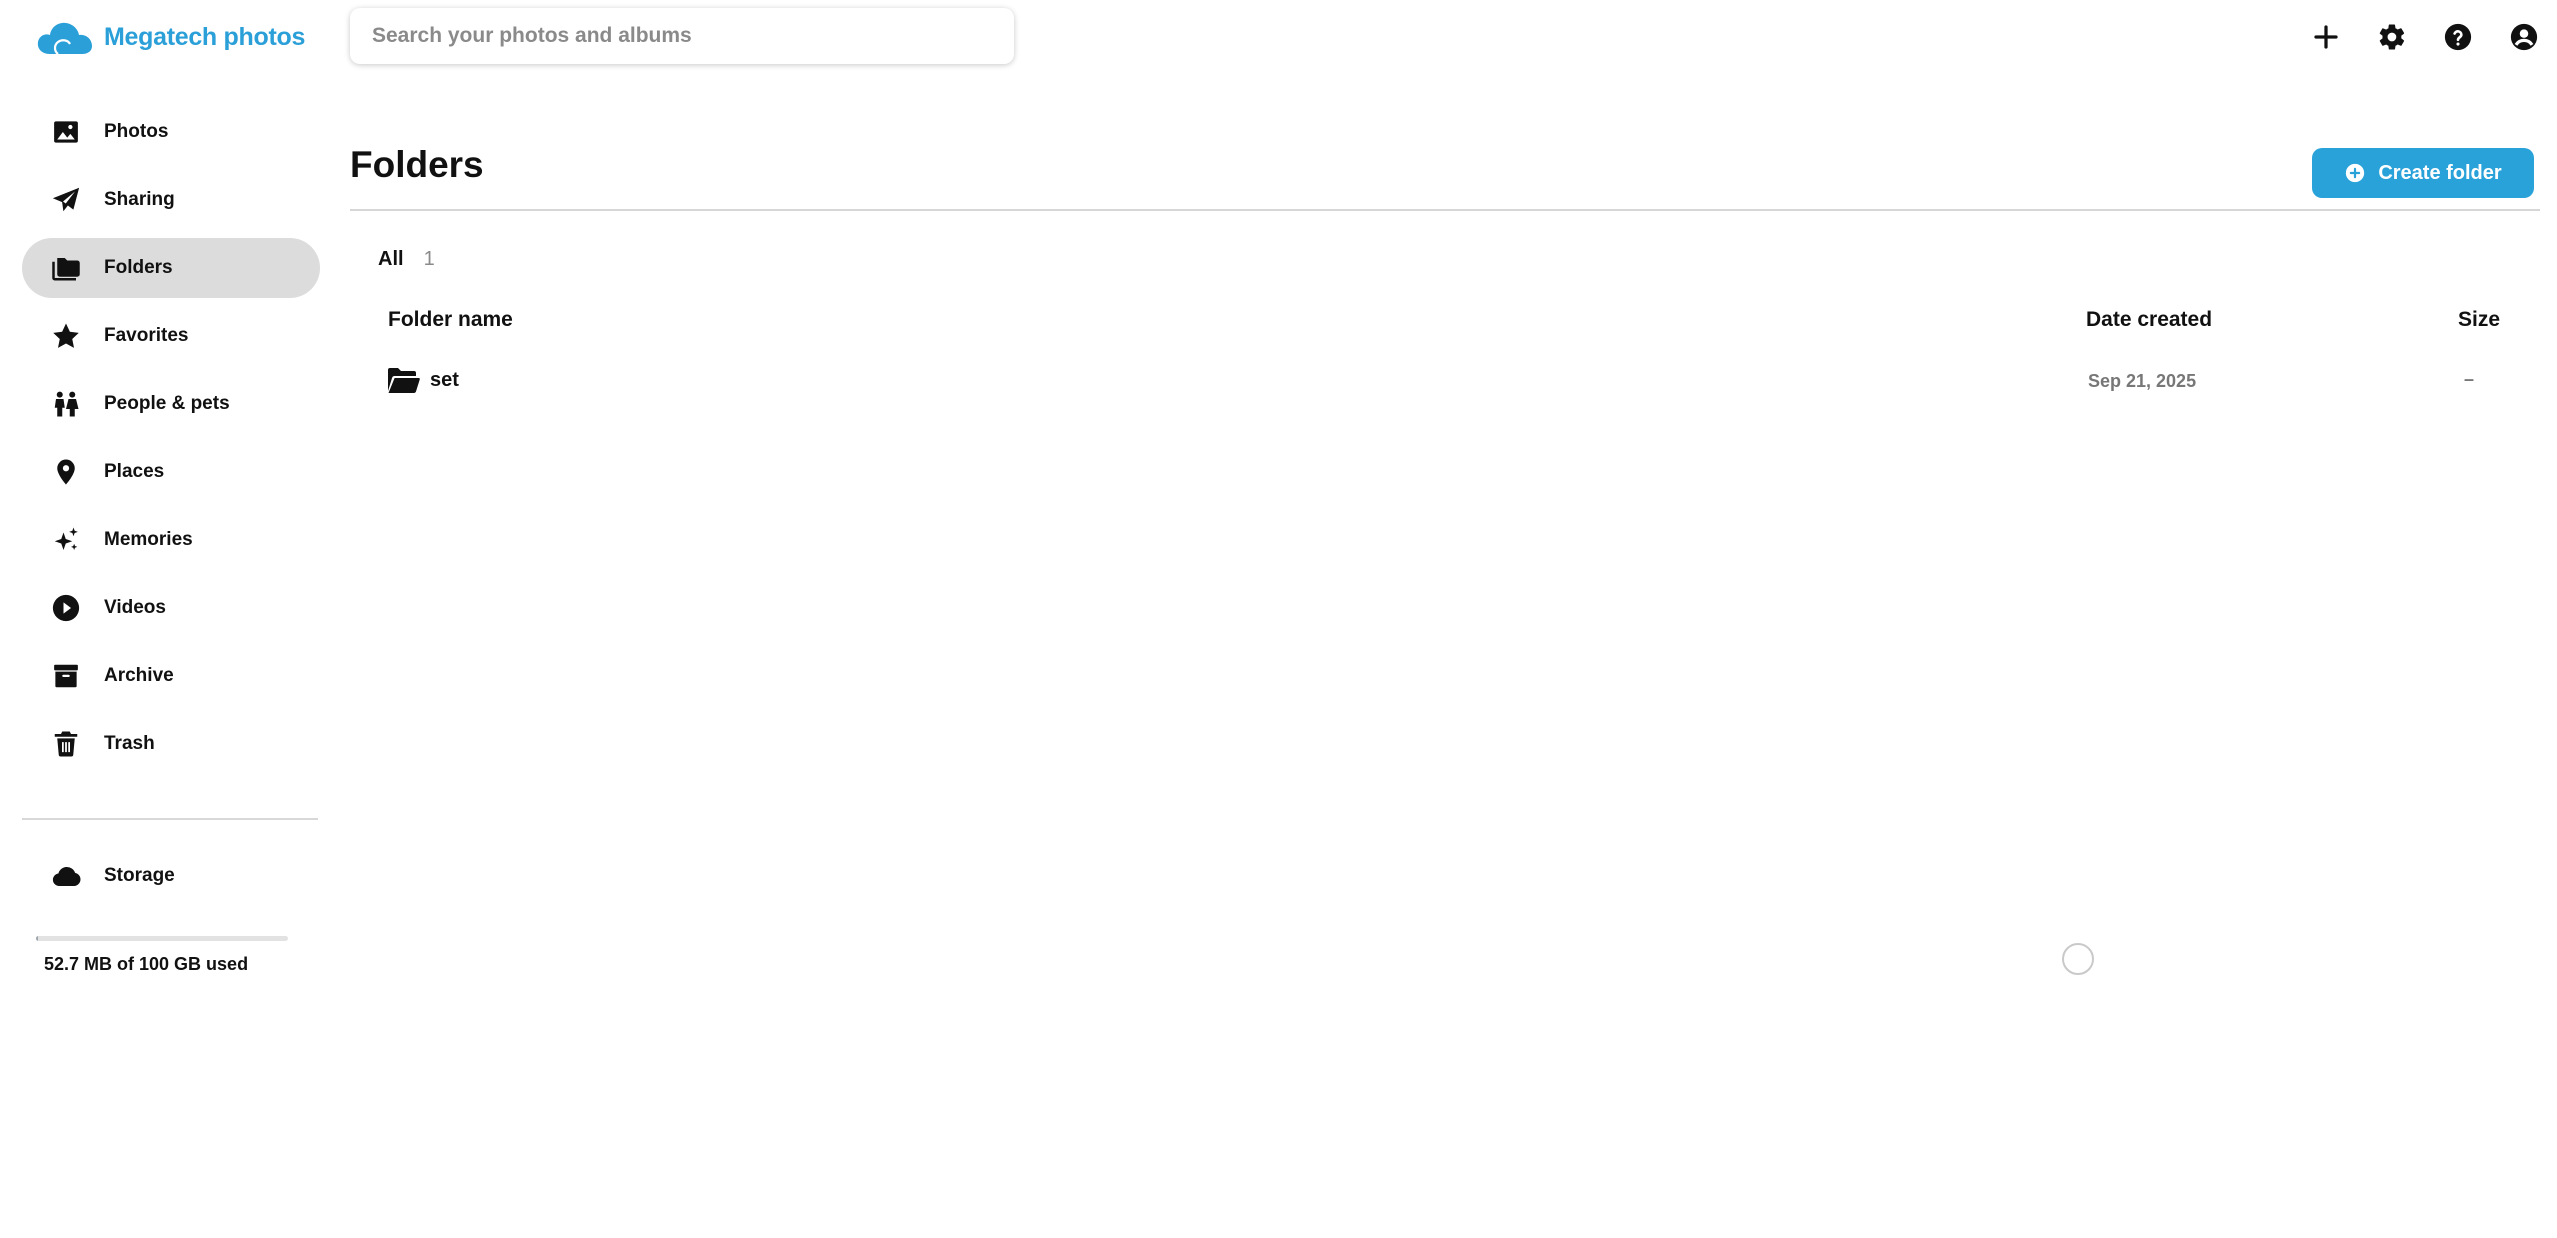 The image size is (2557, 1238). What do you see at coordinates (171, 608) in the screenshot?
I see `sidebar-item-videos: Videos` at bounding box center [171, 608].